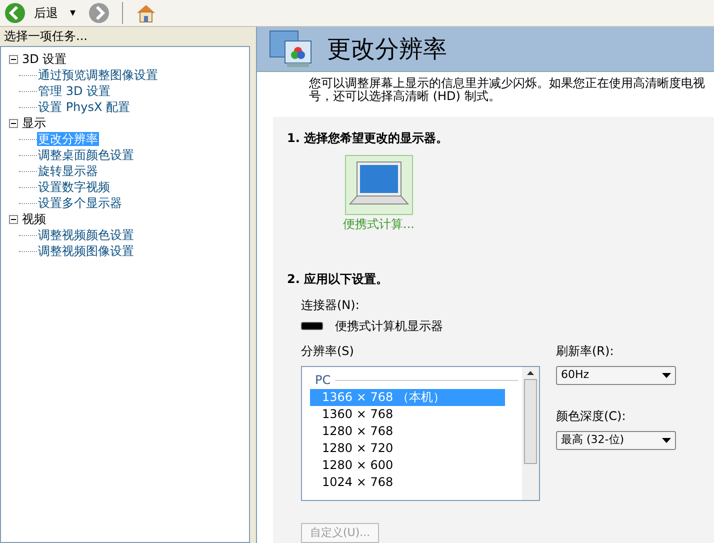  Describe the element at coordinates (145, 13) in the screenshot. I see `home-icon` at that location.